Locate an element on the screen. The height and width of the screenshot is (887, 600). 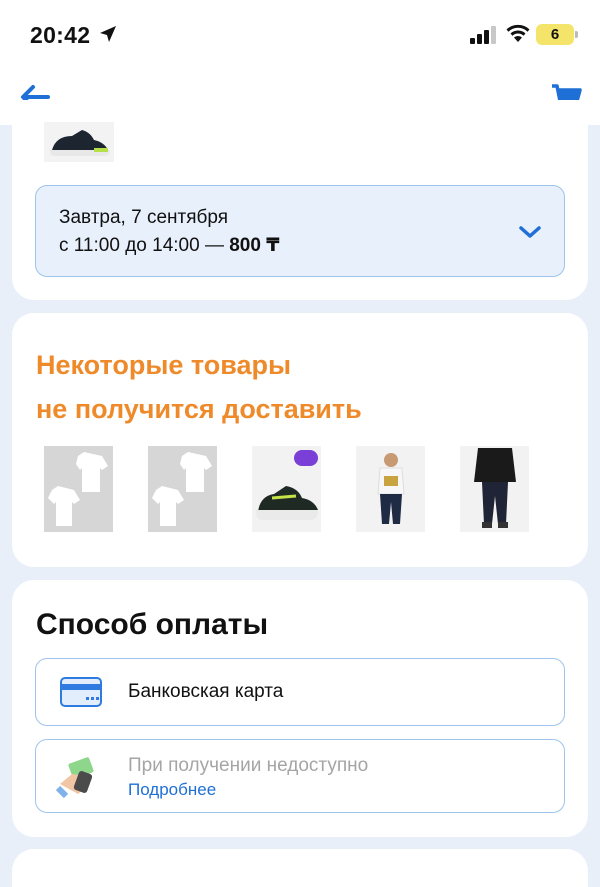
slot-date: Завтра, 7 сентября is located at coordinates (144, 217).